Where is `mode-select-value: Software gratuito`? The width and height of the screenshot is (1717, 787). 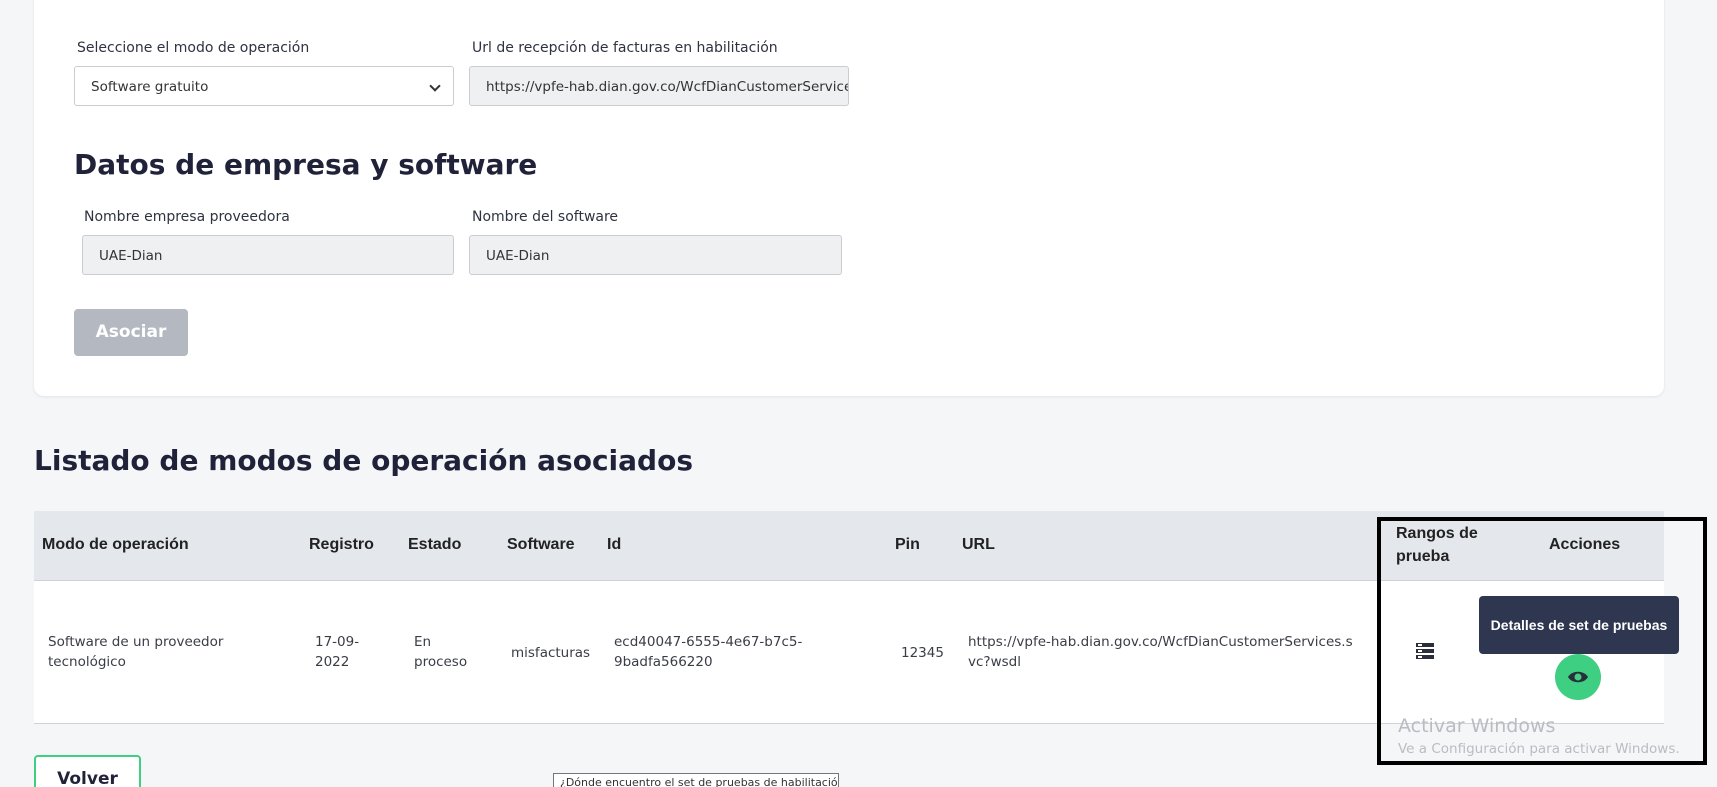 mode-select-value: Software gratuito is located at coordinates (150, 87).